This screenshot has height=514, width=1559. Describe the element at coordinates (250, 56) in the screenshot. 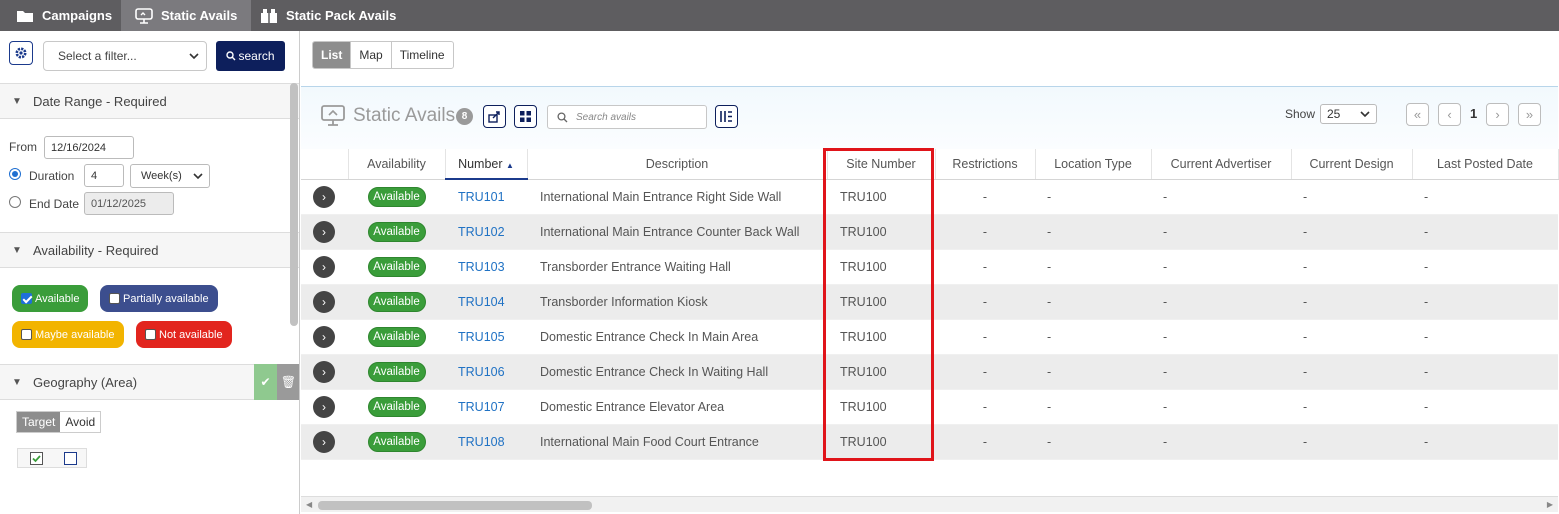

I see `search-button: search` at that location.